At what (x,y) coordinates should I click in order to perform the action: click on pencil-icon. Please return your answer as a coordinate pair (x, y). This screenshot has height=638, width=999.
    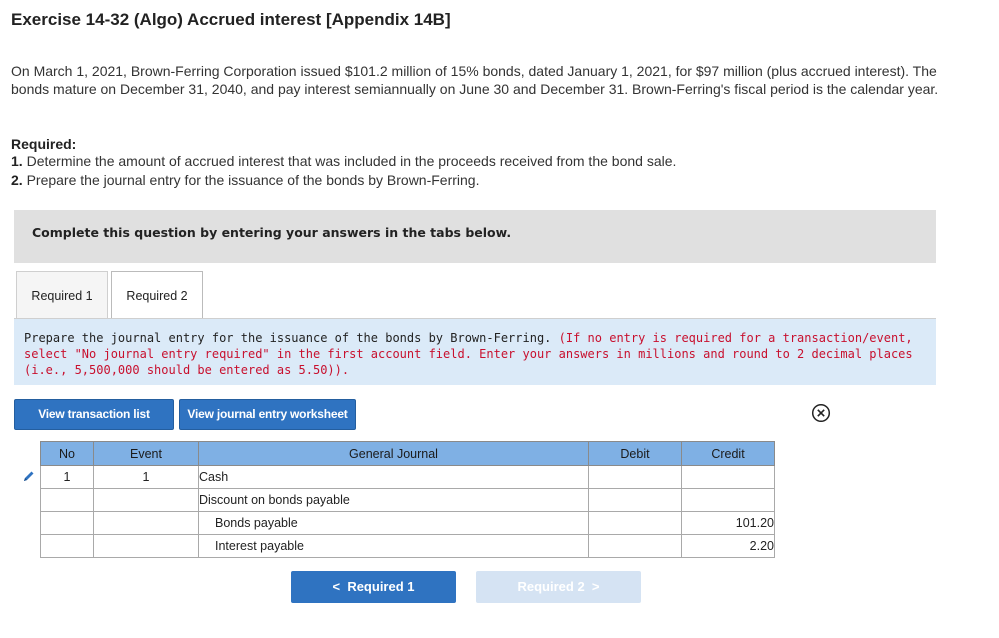
    Looking at the image, I should click on (28, 476).